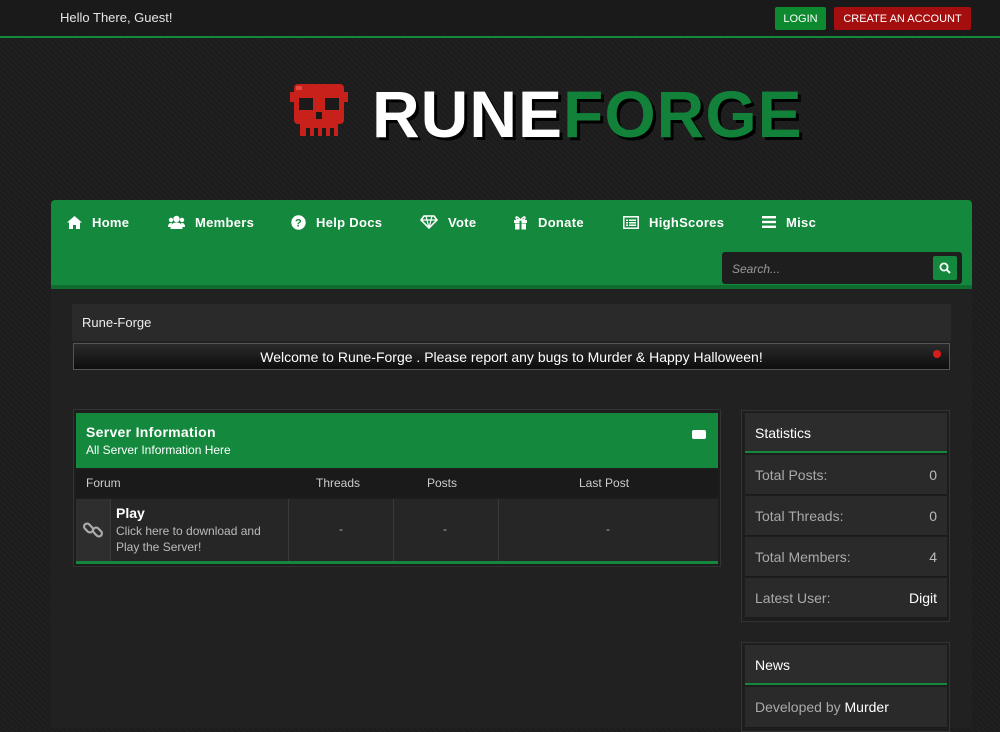  What do you see at coordinates (783, 433) in the screenshot?
I see `statistics-title: Statistics` at bounding box center [783, 433].